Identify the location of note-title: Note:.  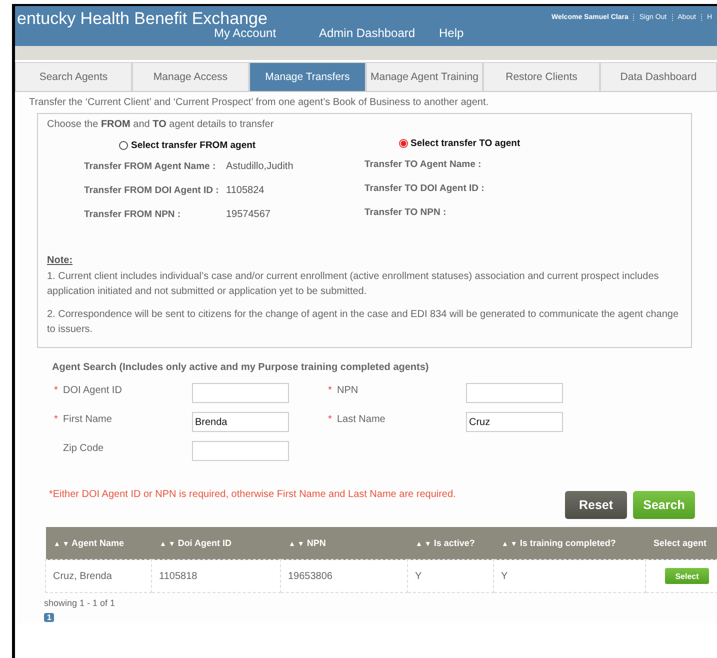
(60, 260).